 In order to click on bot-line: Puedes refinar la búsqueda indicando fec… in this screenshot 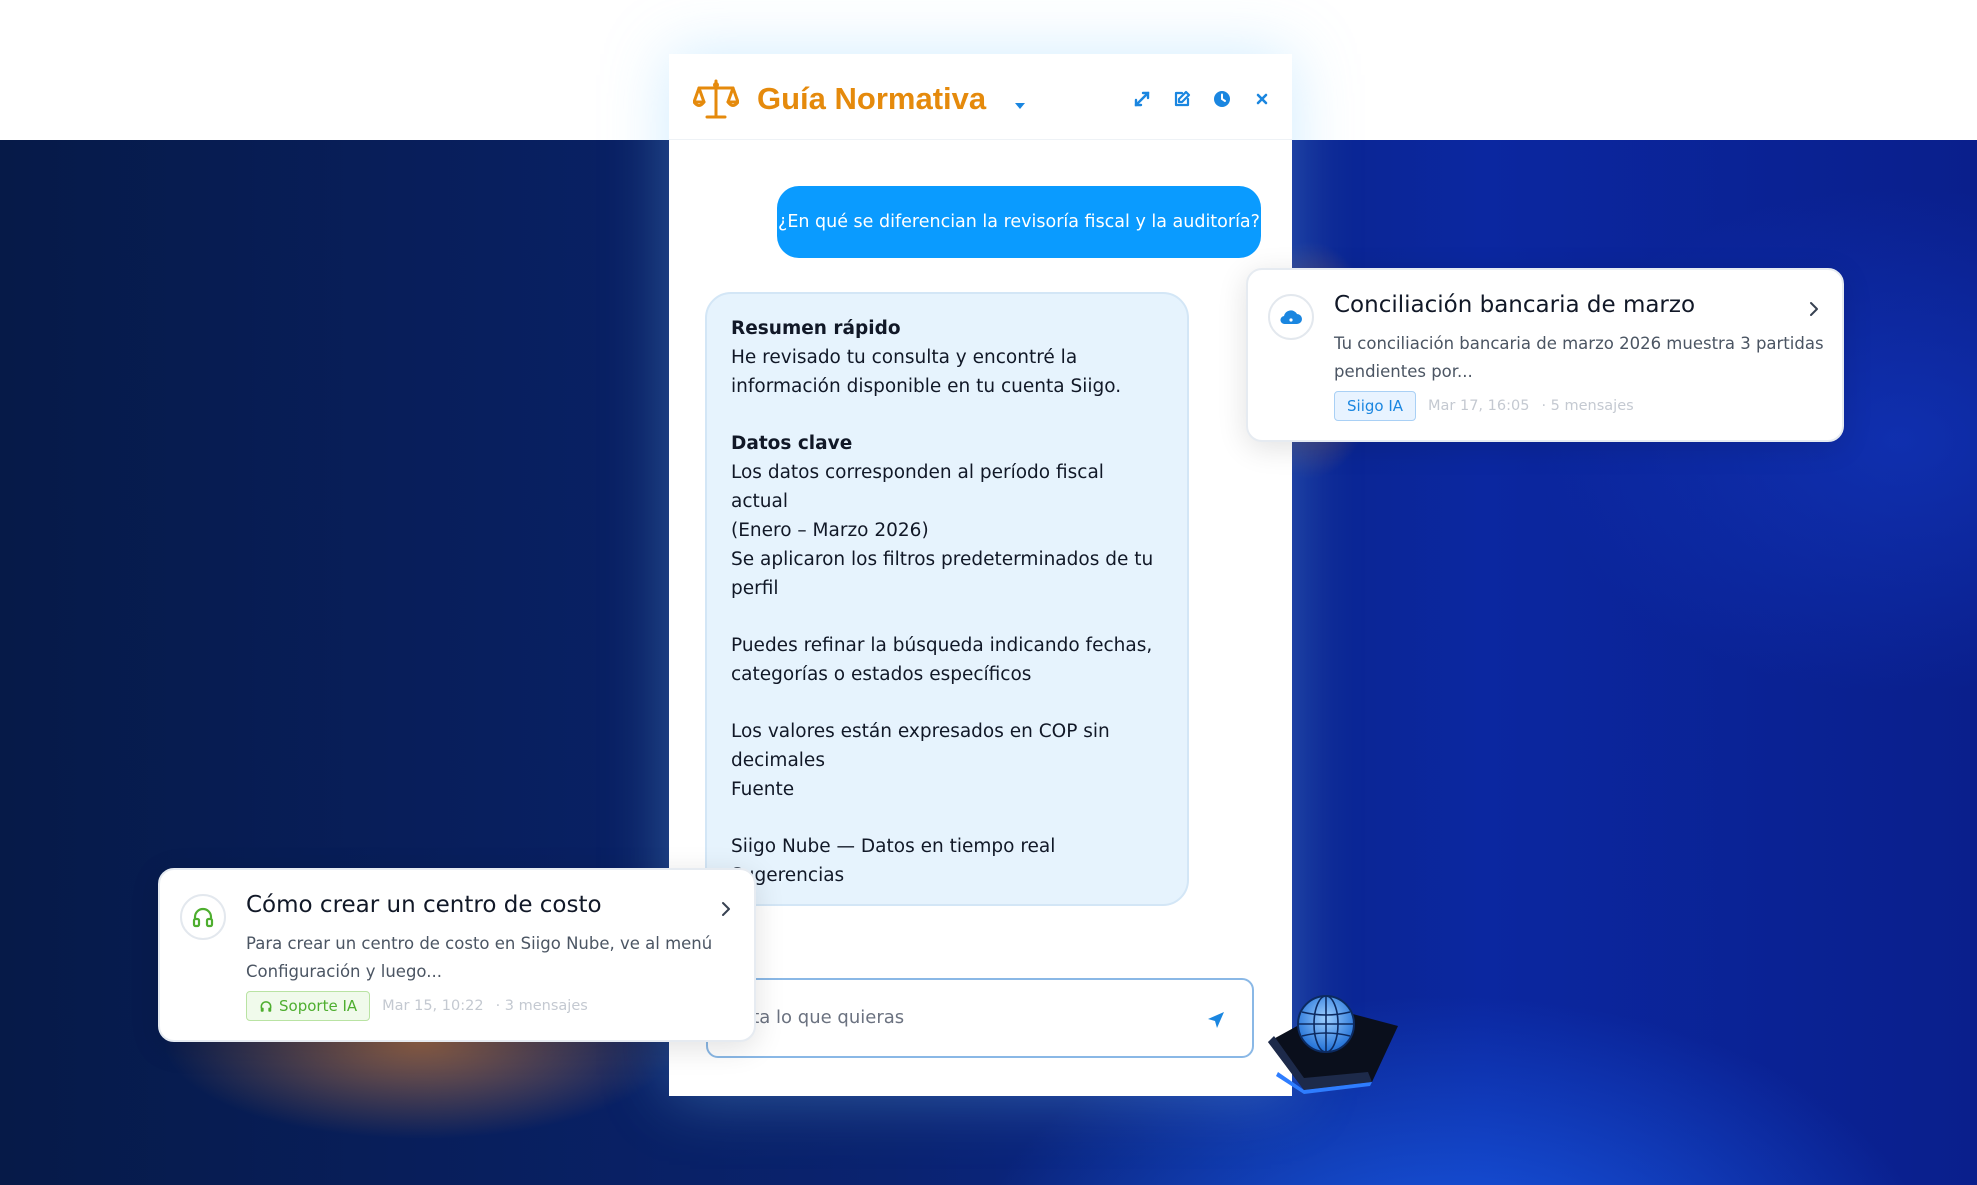, I will do `click(942, 645)`.